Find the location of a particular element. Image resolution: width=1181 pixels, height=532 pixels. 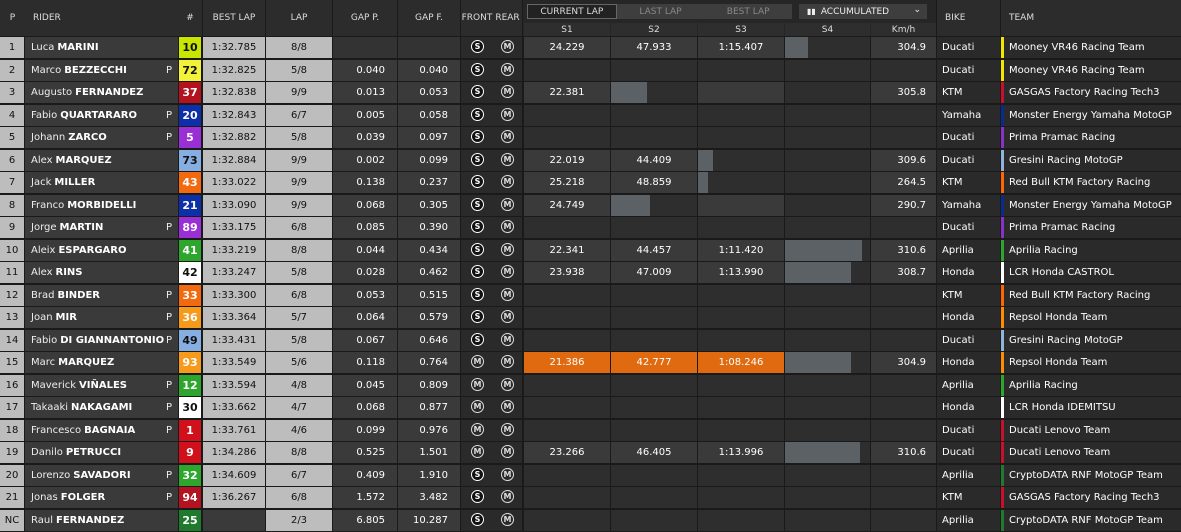

gap-f-cell: 0.040 is located at coordinates (429, 70).